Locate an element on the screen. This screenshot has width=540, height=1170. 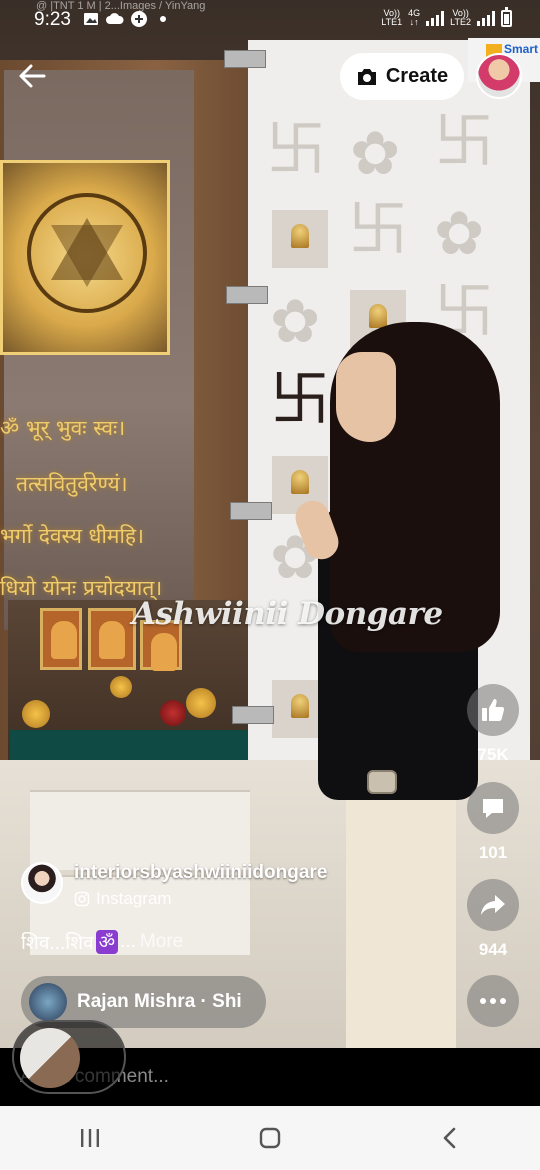
drawer-upper is located at coordinates (140, 830).